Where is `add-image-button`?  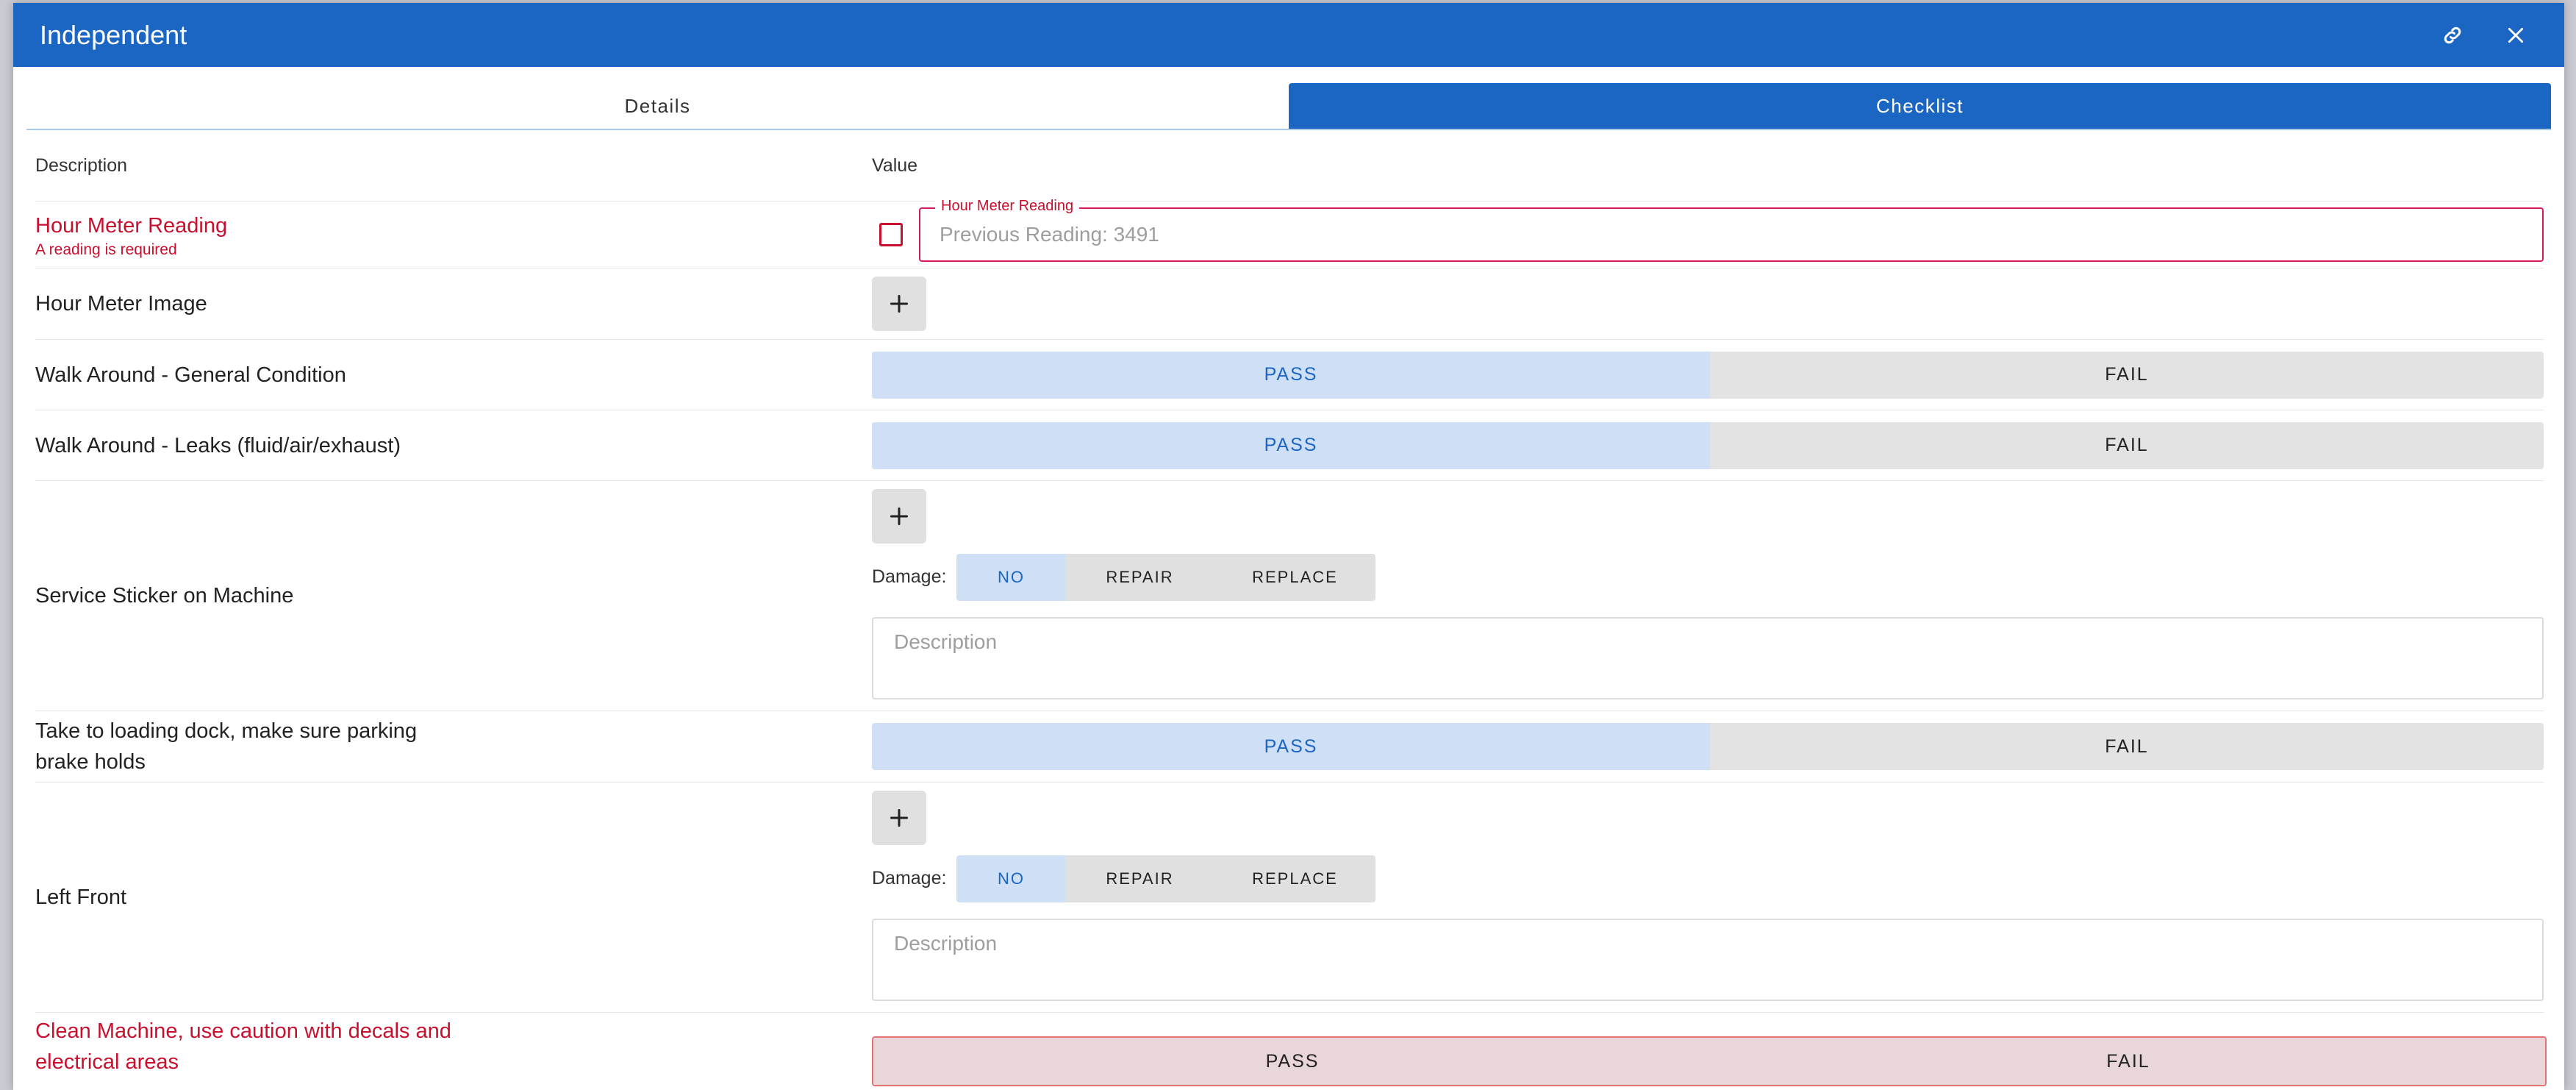 add-image-button is located at coordinates (899, 304).